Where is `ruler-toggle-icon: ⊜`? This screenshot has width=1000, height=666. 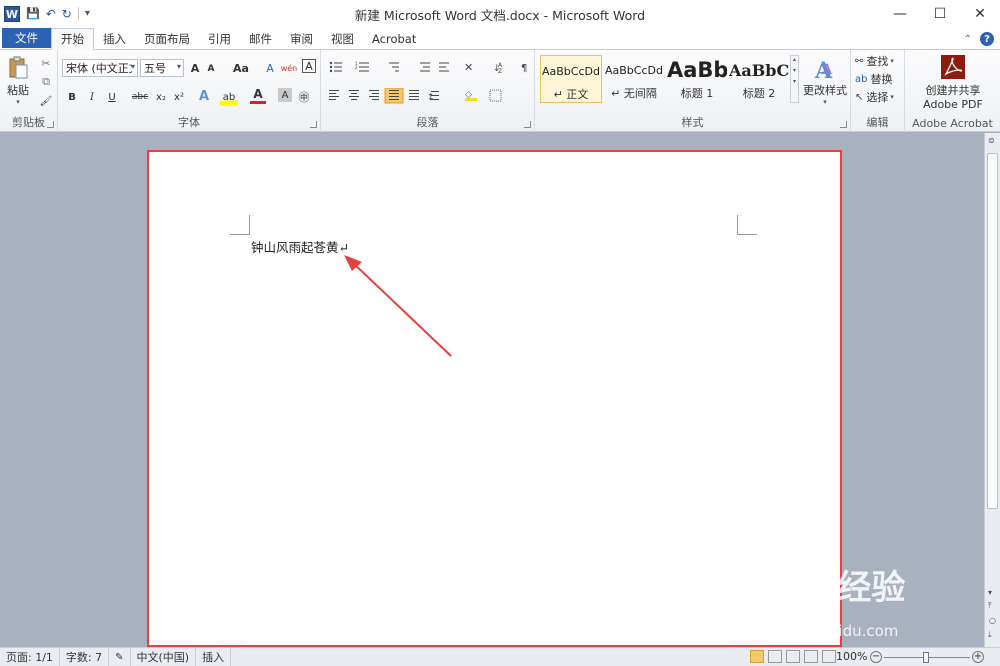 ruler-toggle-icon: ⊜ is located at coordinates (991, 140).